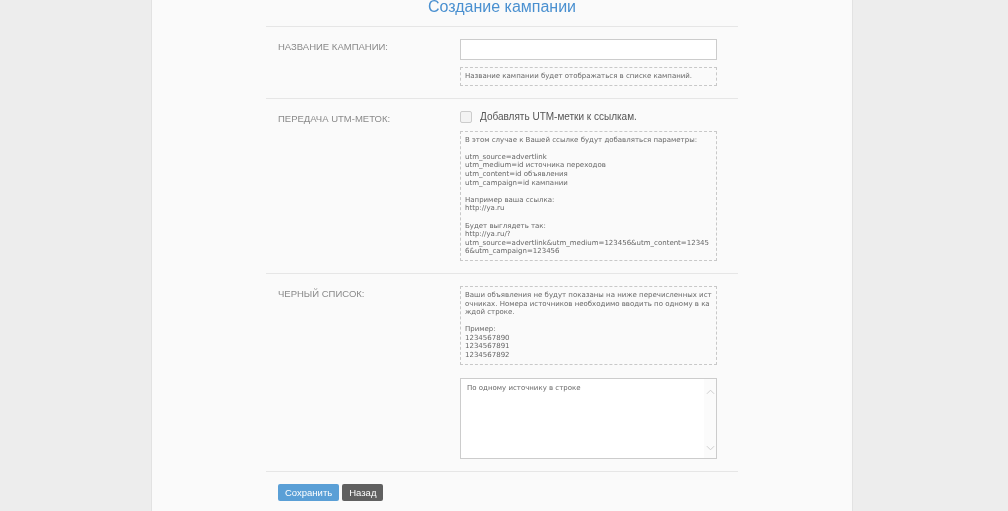  Describe the element at coordinates (502, 13) in the screenshot. I see `page-title: Создание кампании` at that location.